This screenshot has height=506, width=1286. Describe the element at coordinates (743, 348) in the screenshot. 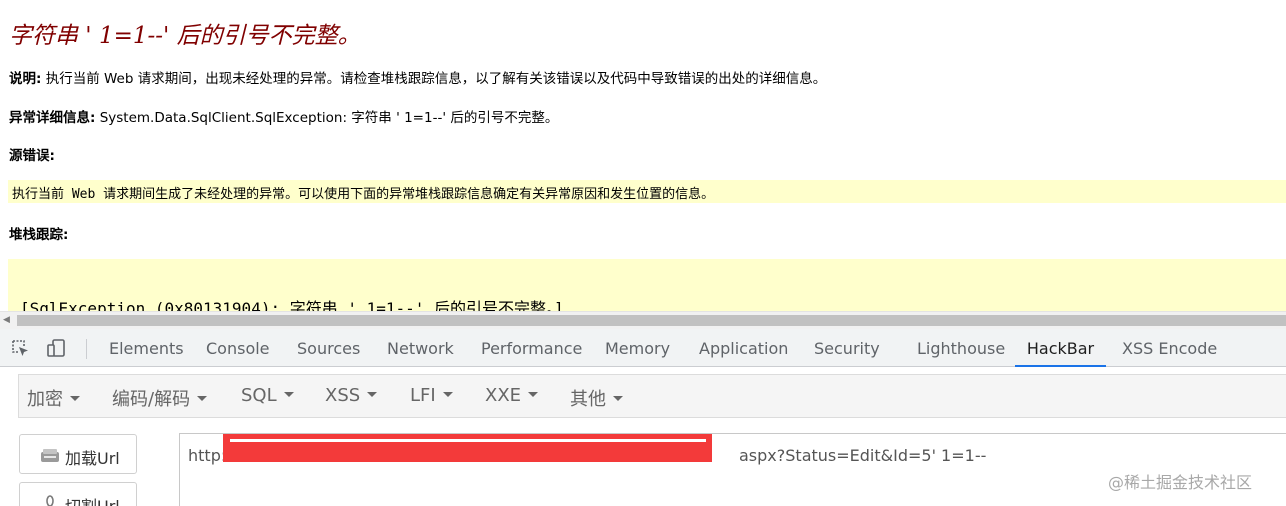

I see `tab-application: Application` at that location.